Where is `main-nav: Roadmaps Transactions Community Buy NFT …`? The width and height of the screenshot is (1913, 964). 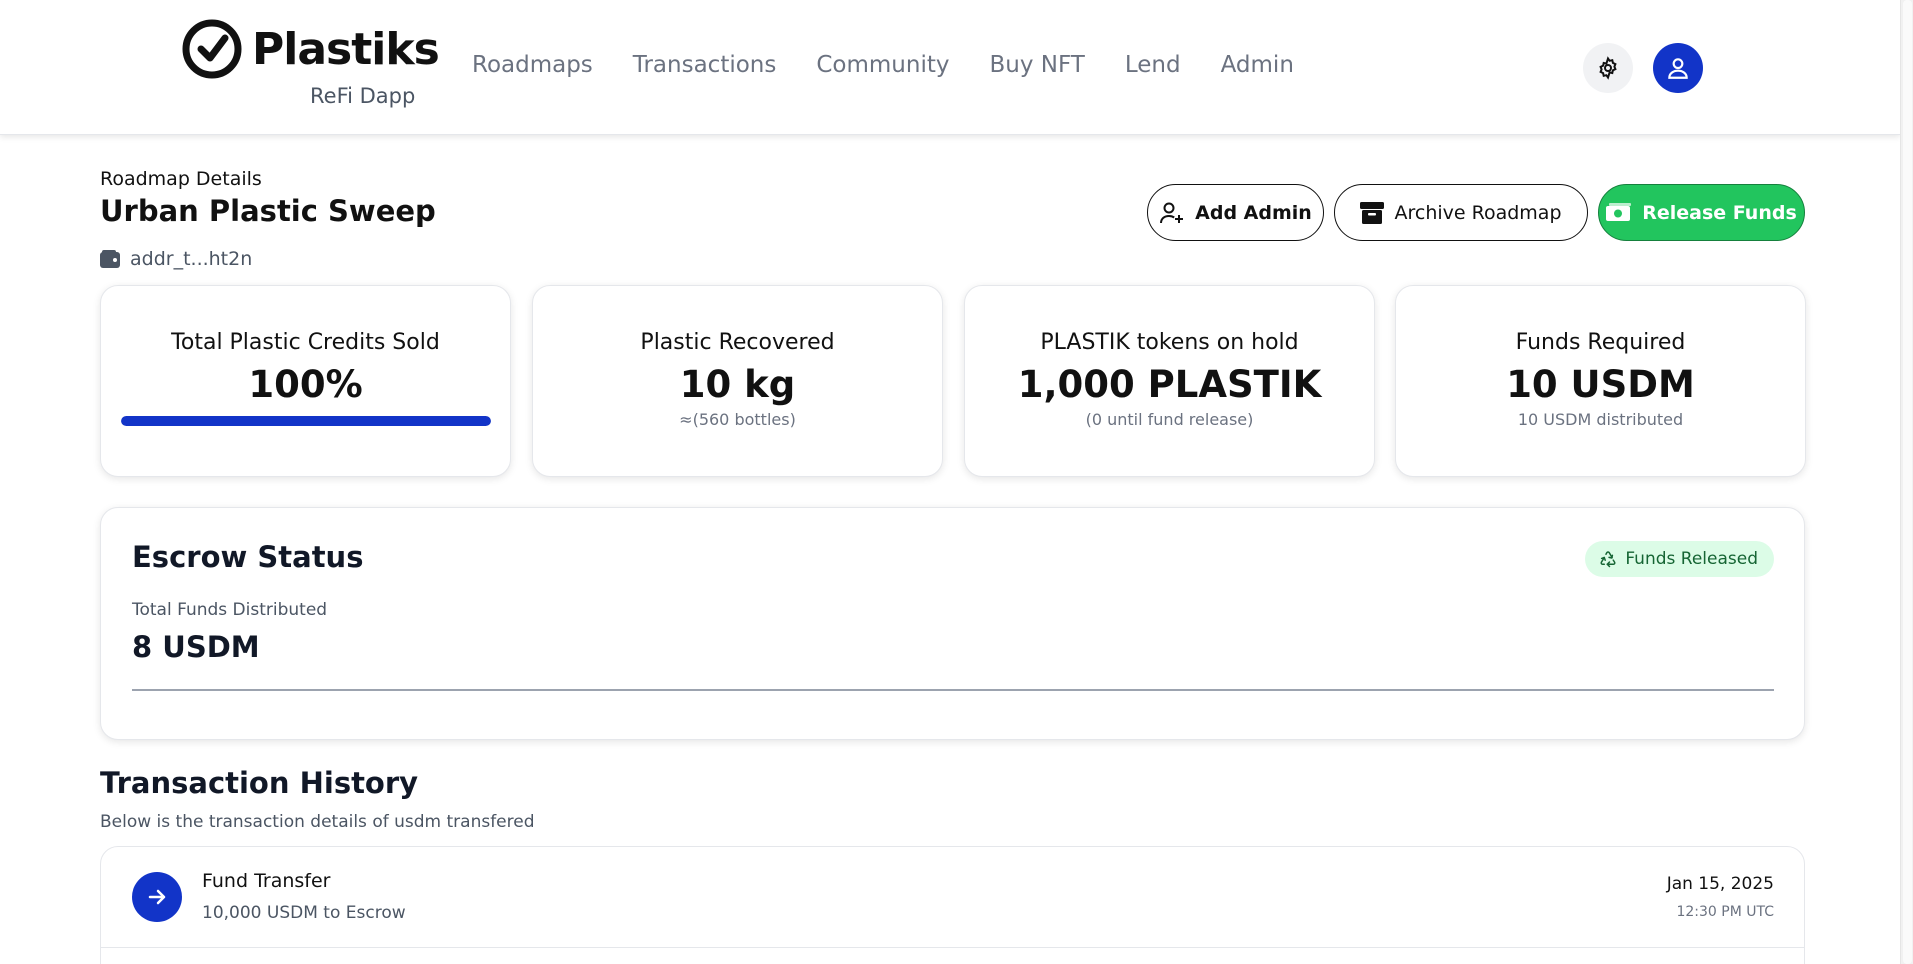 main-nav: Roadmaps Transactions Community Buy NFT … is located at coordinates (883, 65).